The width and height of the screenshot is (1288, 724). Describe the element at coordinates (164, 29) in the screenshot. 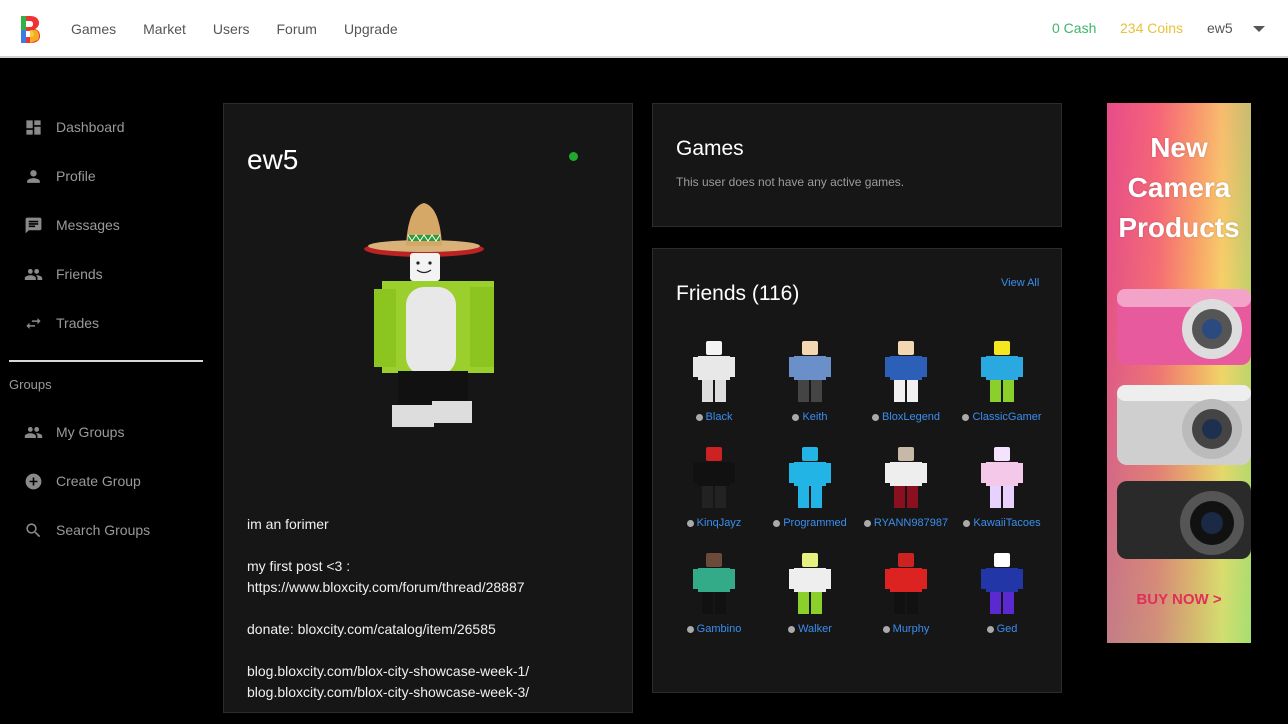

I see `nav-market: Market` at that location.